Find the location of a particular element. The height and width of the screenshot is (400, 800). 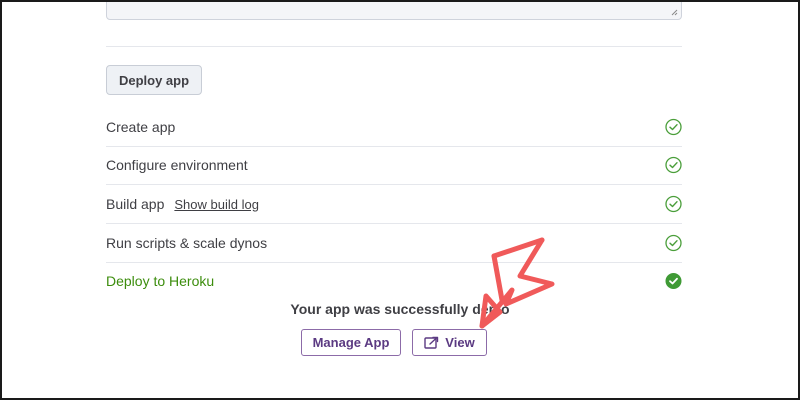

check-circle-filled-icon is located at coordinates (673, 281).